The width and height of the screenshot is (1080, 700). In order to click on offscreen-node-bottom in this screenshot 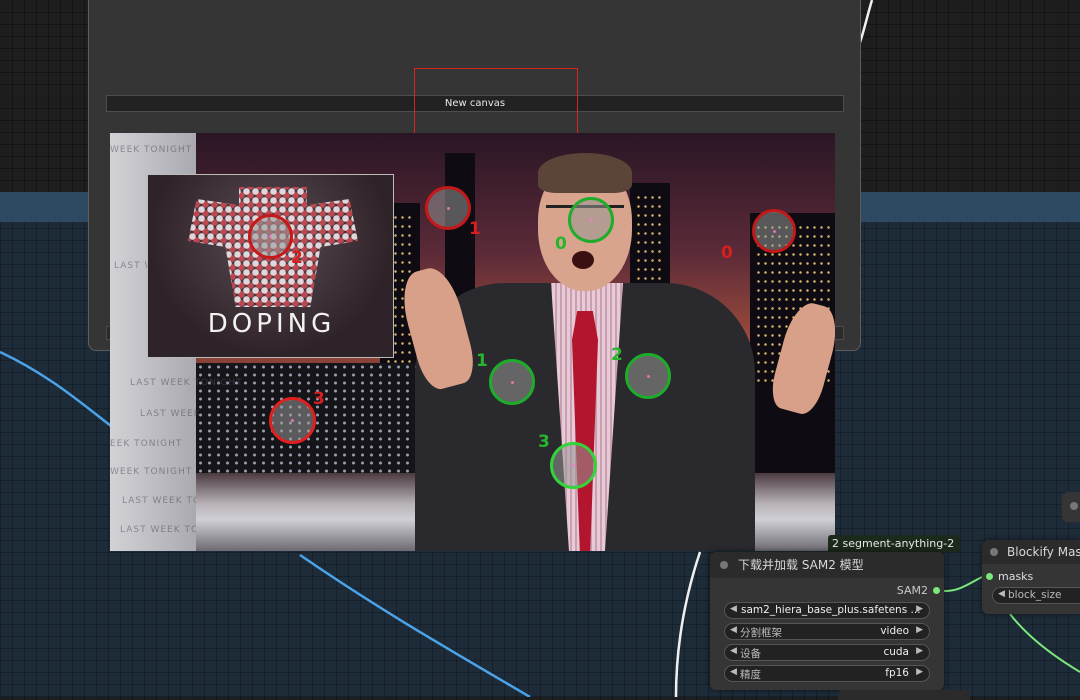, I will do `click(904, 695)`.